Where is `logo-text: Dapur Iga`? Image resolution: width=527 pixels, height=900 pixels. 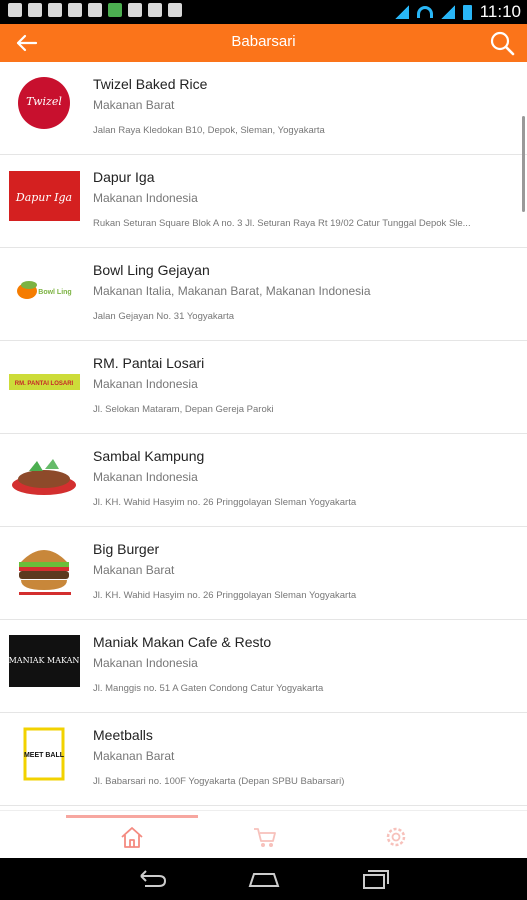
logo-text: Dapur Iga is located at coordinates (43, 197).